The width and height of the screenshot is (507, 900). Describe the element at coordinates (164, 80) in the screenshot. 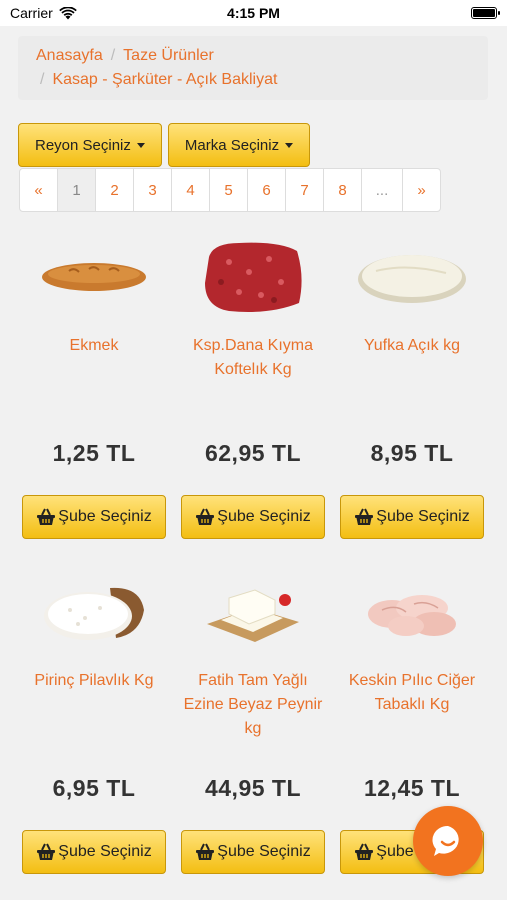

I see `breadcrumb-current-category: Kasap - Şarküter - Açık Bakliyat` at that location.